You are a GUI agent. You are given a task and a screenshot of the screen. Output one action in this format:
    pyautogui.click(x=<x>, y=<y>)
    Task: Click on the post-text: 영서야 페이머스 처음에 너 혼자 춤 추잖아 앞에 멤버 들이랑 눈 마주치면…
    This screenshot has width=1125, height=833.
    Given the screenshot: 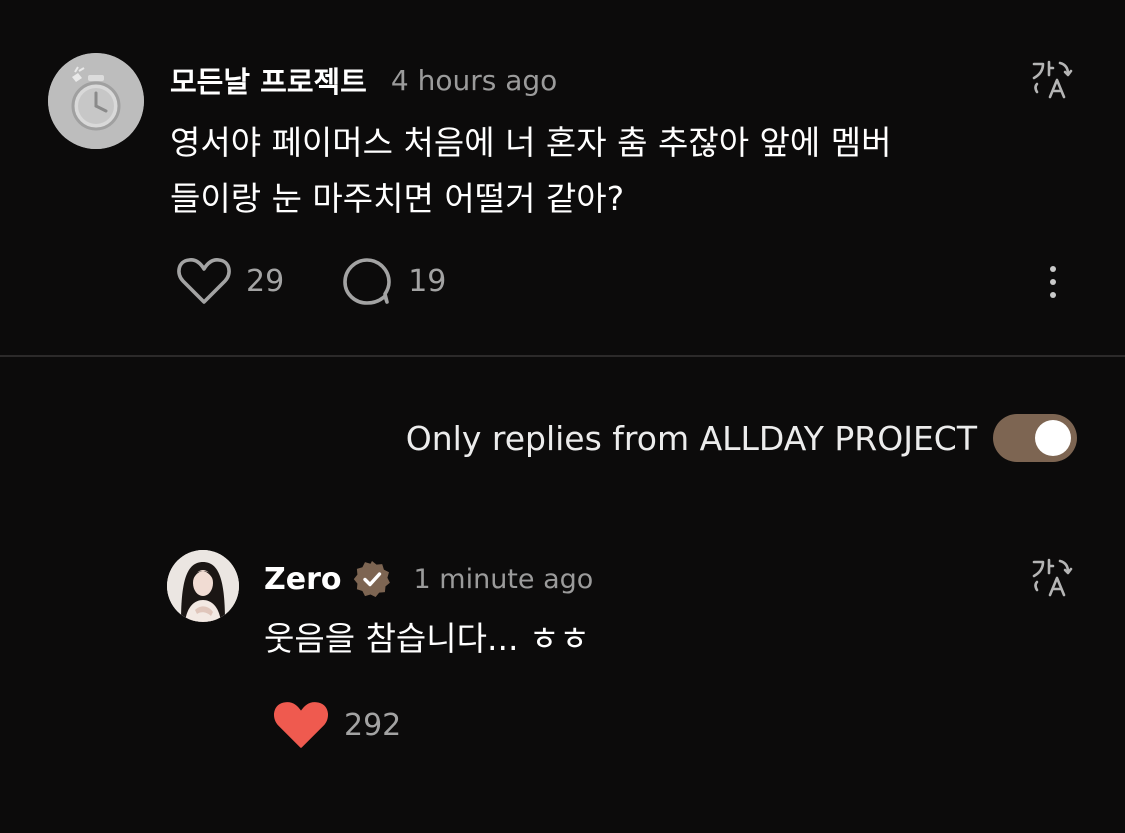 What is the action you would take?
    pyautogui.click(x=590, y=171)
    